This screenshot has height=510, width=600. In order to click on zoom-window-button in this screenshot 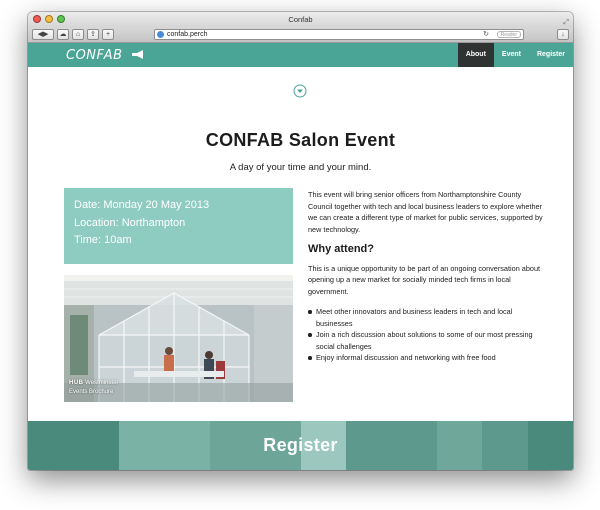, I will do `click(61, 19)`.